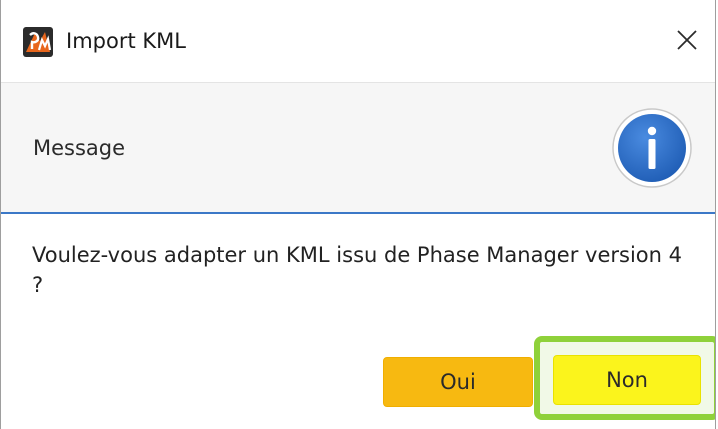  Describe the element at coordinates (458, 382) in the screenshot. I see `yes-button: Oui` at that location.